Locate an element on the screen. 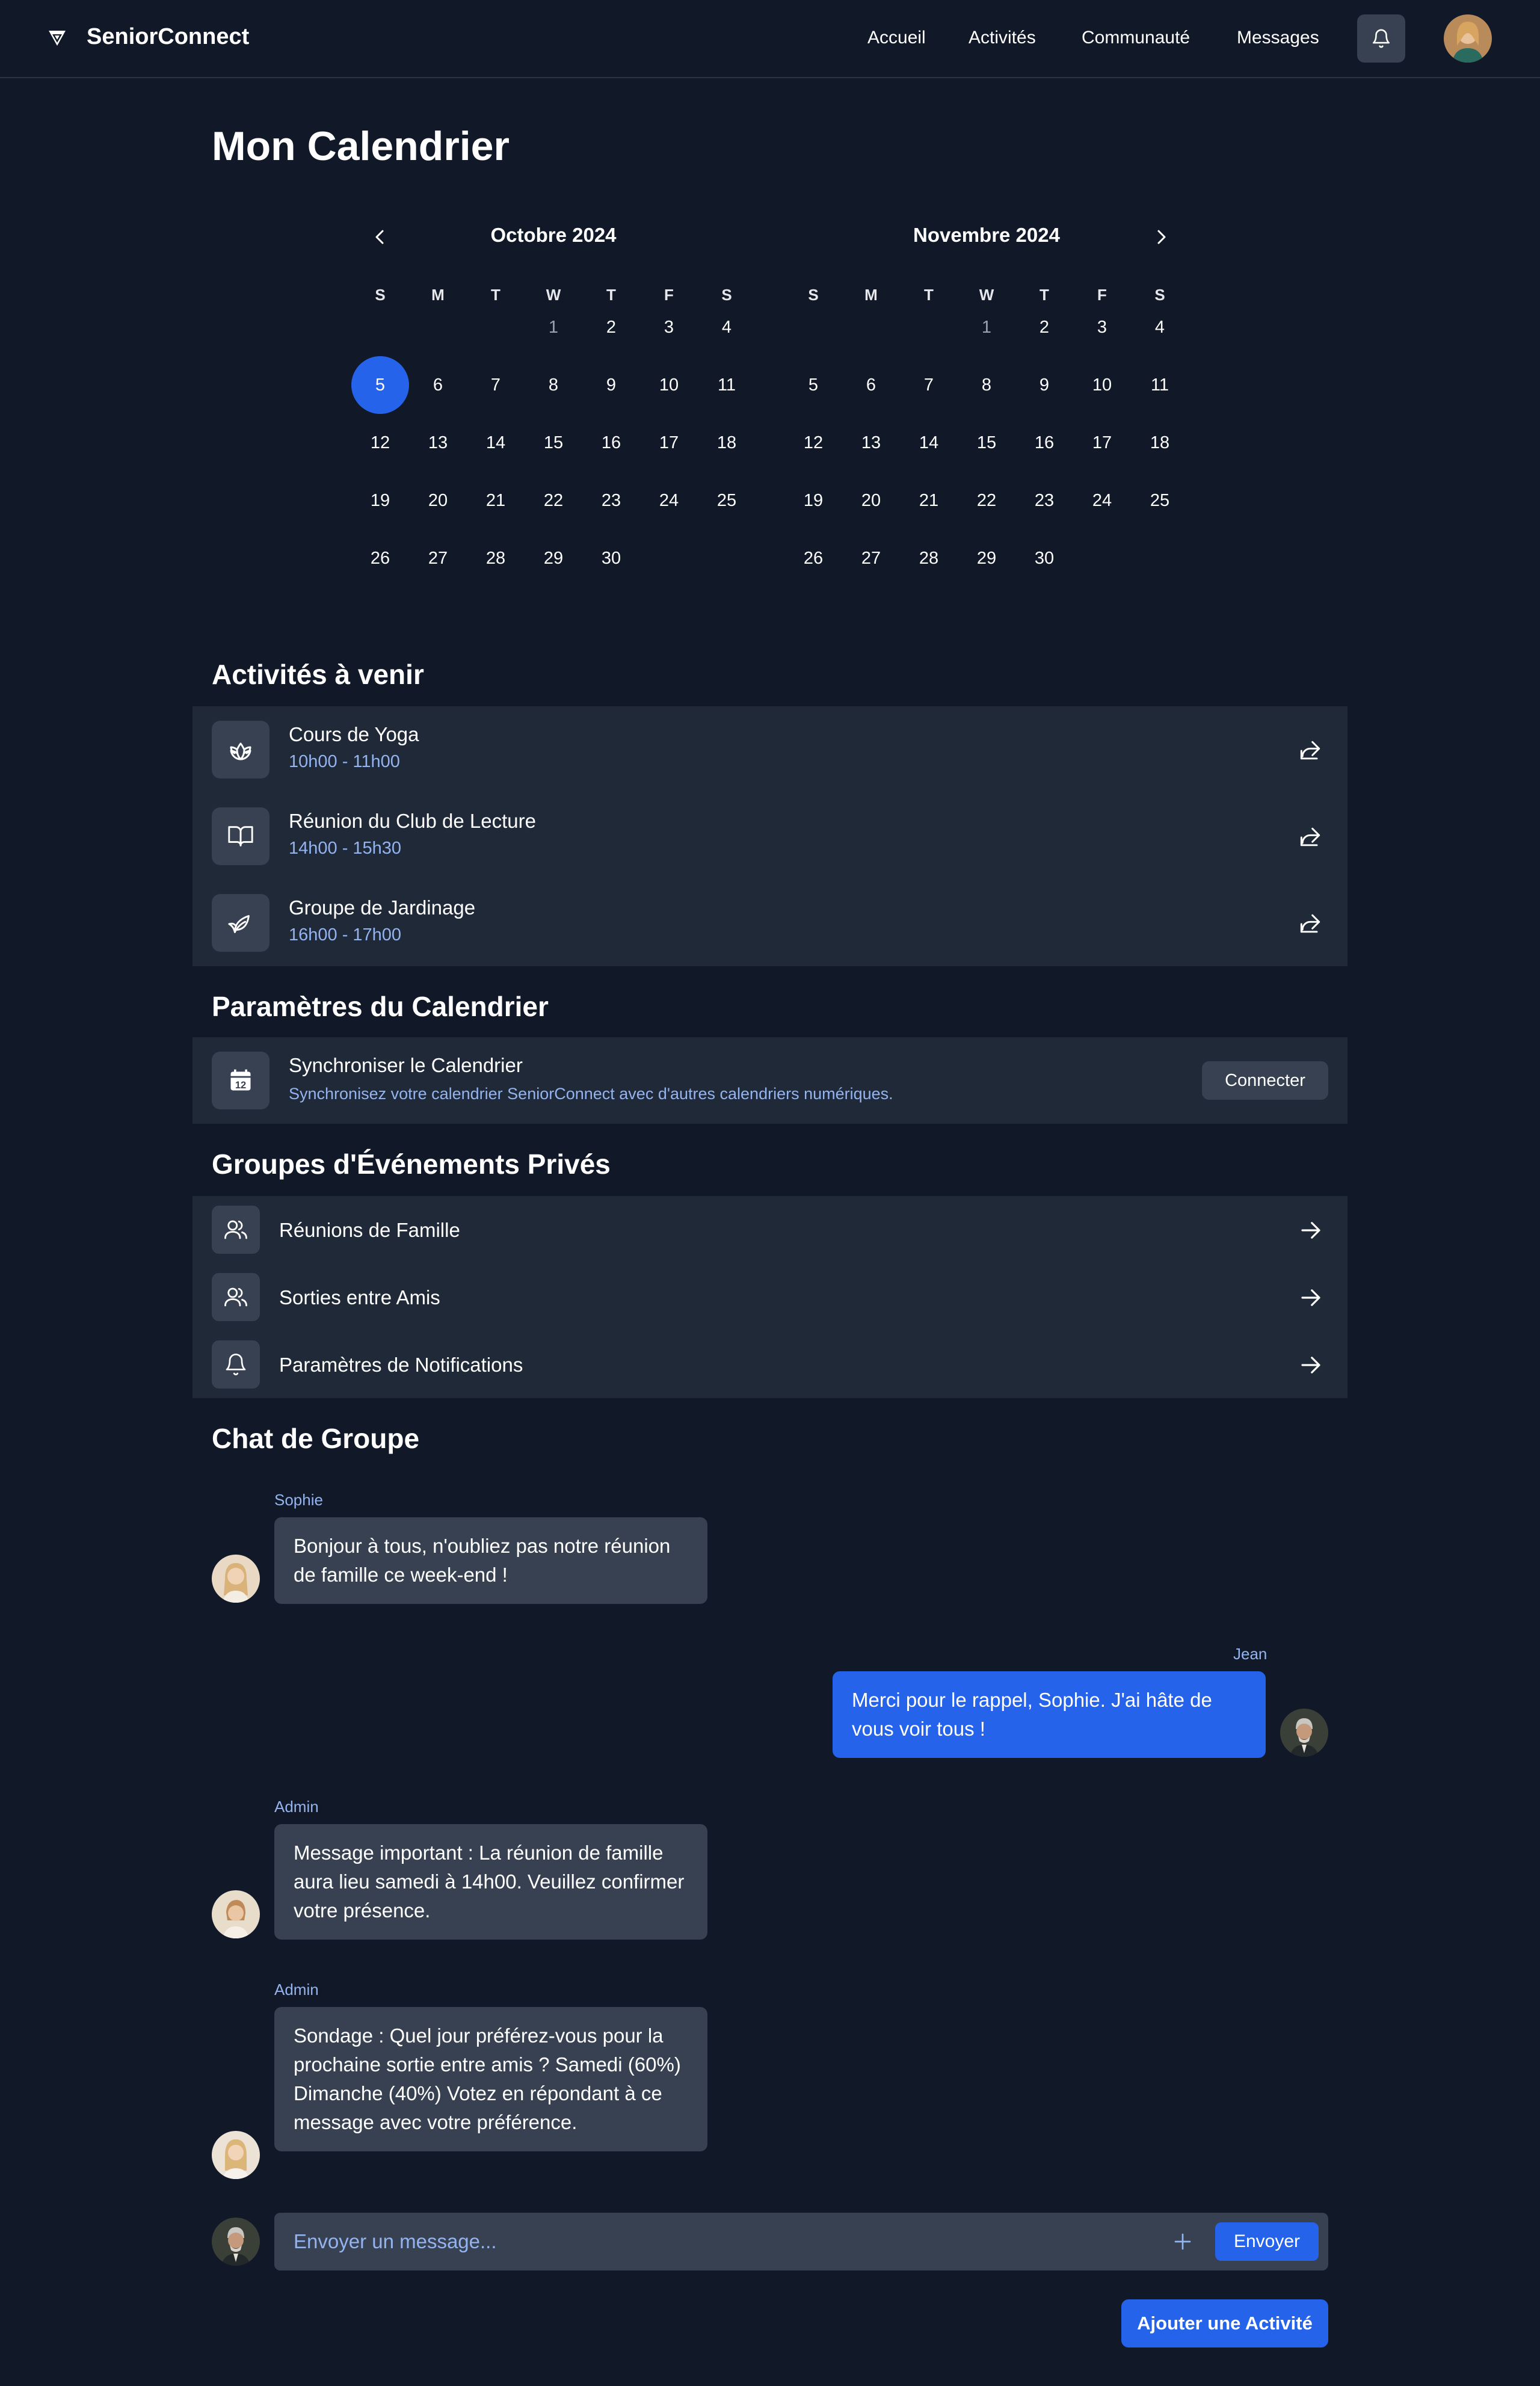  add-activity-button: Ajouter une Activité is located at coordinates (1225, 2323).